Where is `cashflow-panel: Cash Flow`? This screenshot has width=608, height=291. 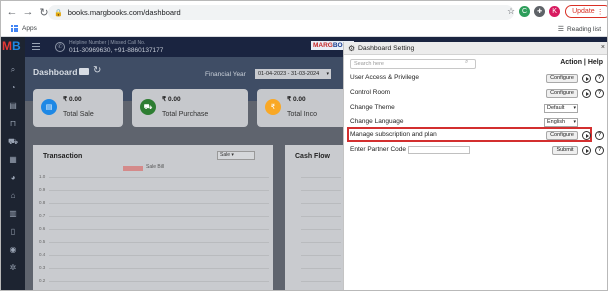
cashflow-panel: Cash Flow is located at coordinates (314, 217).